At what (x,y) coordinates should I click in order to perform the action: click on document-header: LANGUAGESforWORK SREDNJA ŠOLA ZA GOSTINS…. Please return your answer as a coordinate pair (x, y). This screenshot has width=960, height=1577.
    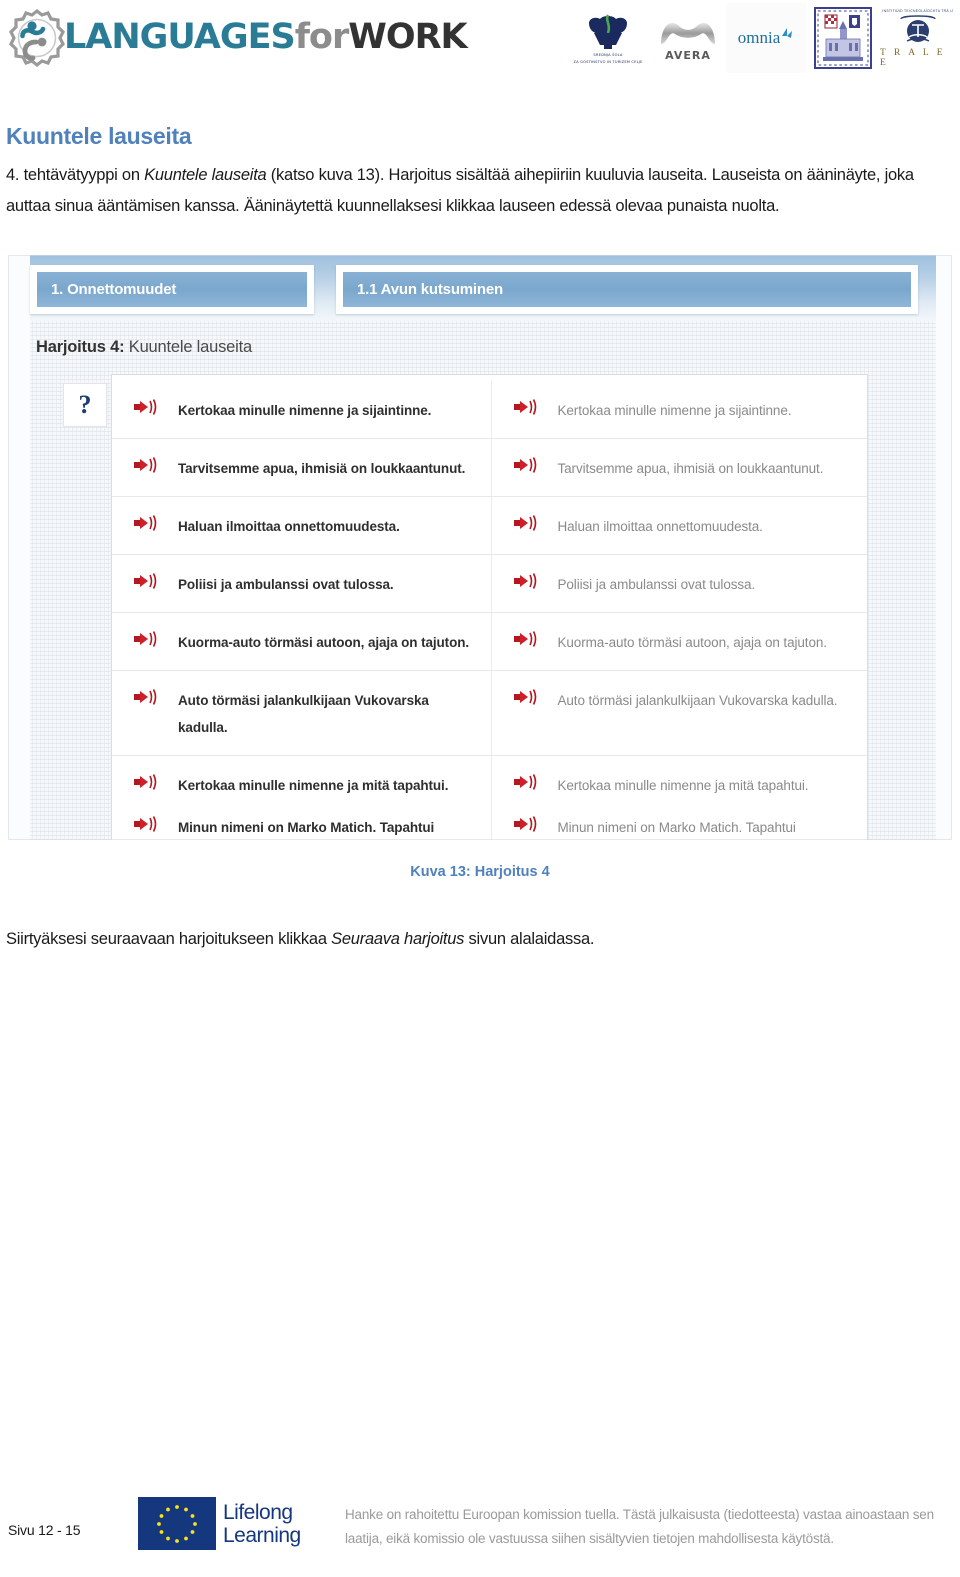
    Looking at the image, I should click on (480, 40).